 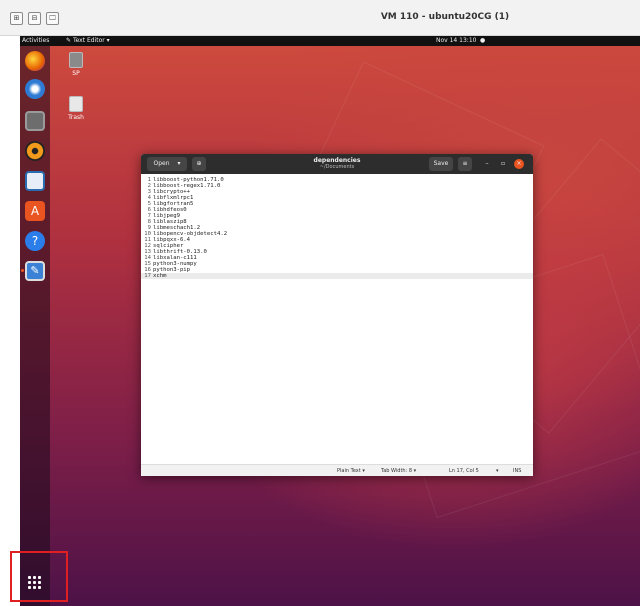 I want to click on annotation-highlight-box, so click(x=39, y=576).